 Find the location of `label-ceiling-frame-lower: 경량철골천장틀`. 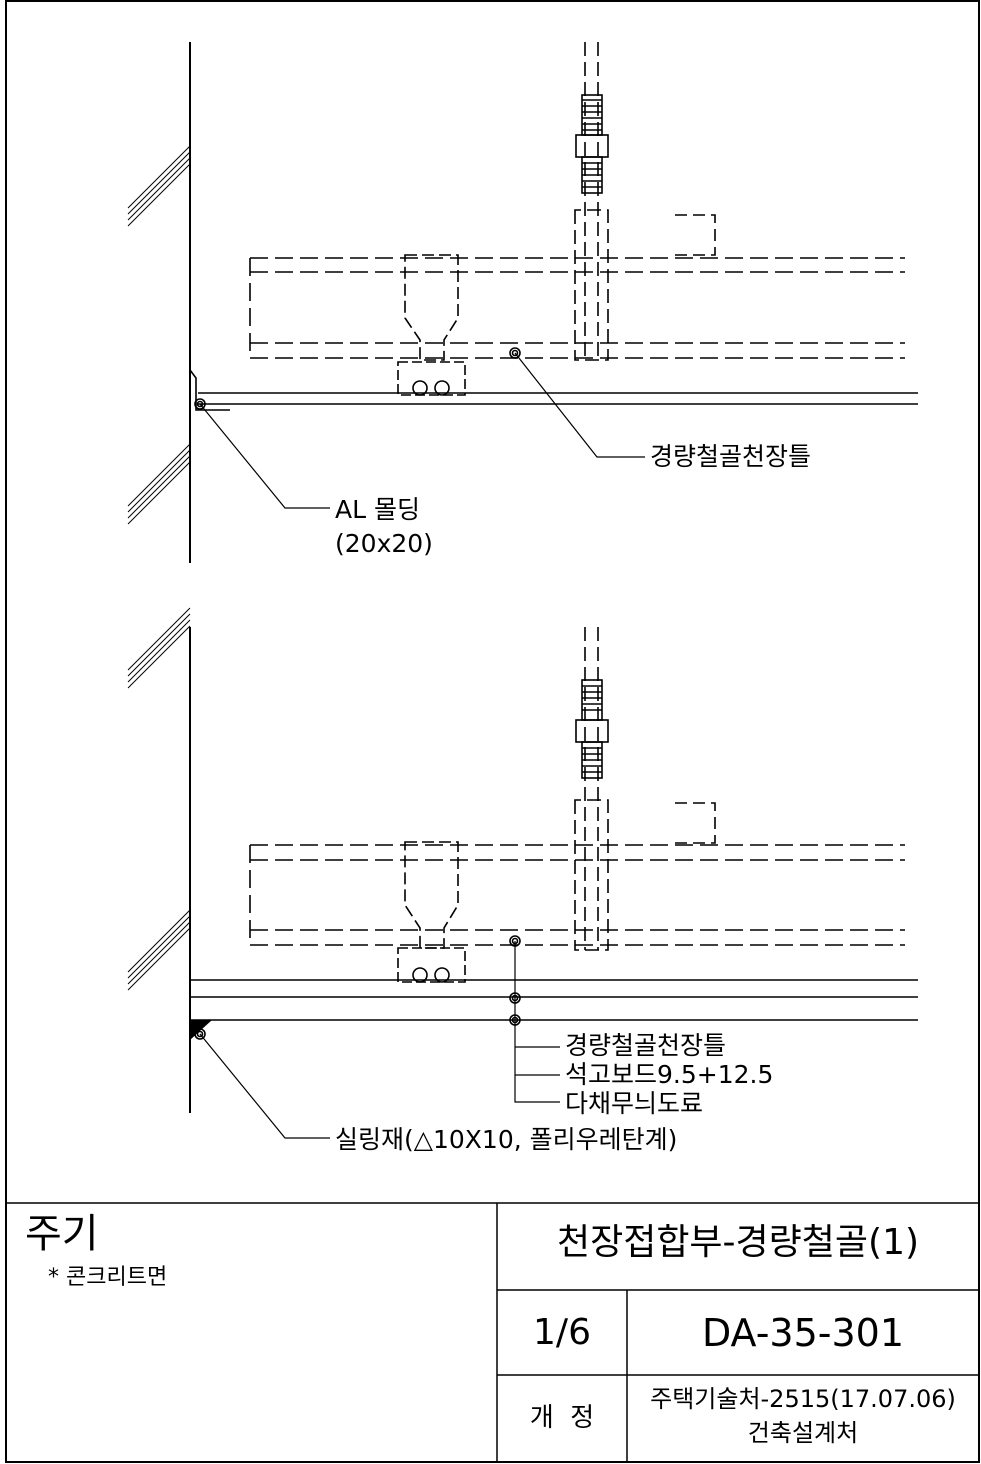

label-ceiling-frame-lower: 경량철골천장틀 is located at coordinates (646, 1045).